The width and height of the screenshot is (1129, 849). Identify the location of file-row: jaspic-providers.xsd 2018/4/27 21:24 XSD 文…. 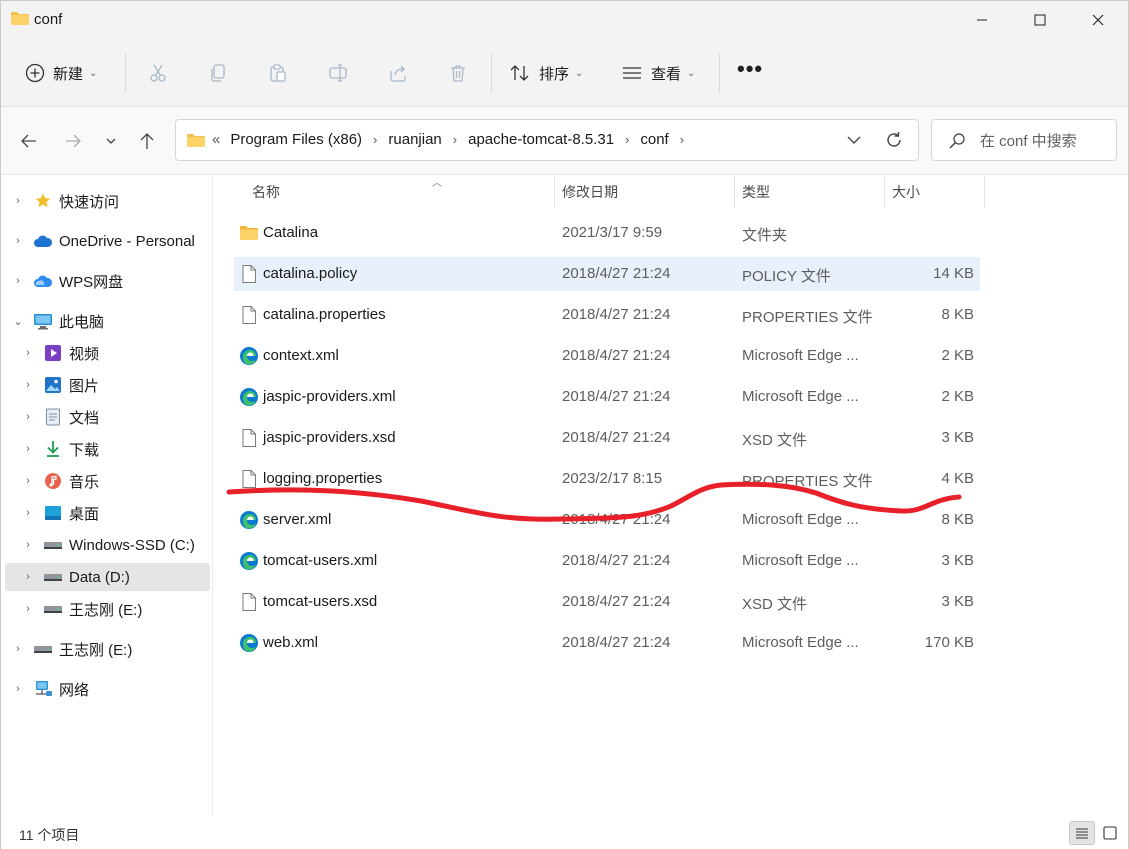
(607, 438).